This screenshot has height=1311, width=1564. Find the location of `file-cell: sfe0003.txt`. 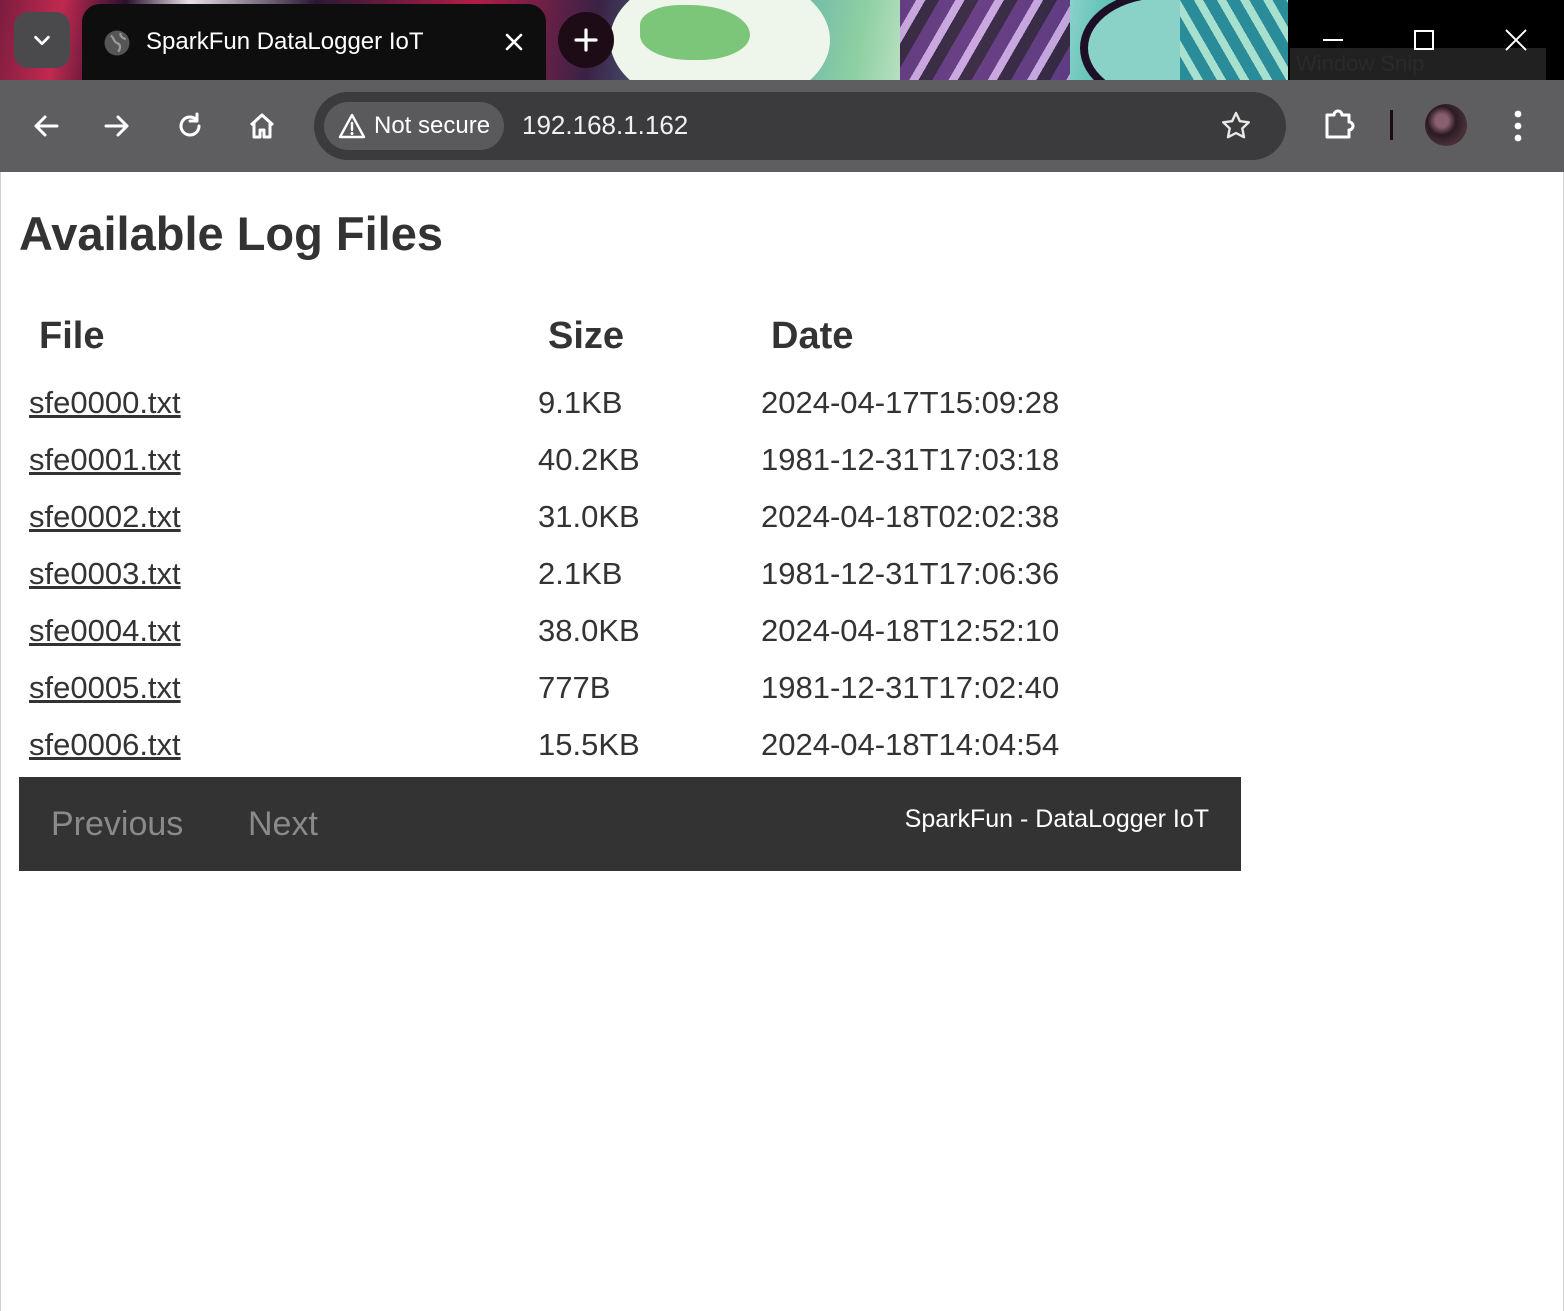

file-cell: sfe0003.txt is located at coordinates (273, 573).